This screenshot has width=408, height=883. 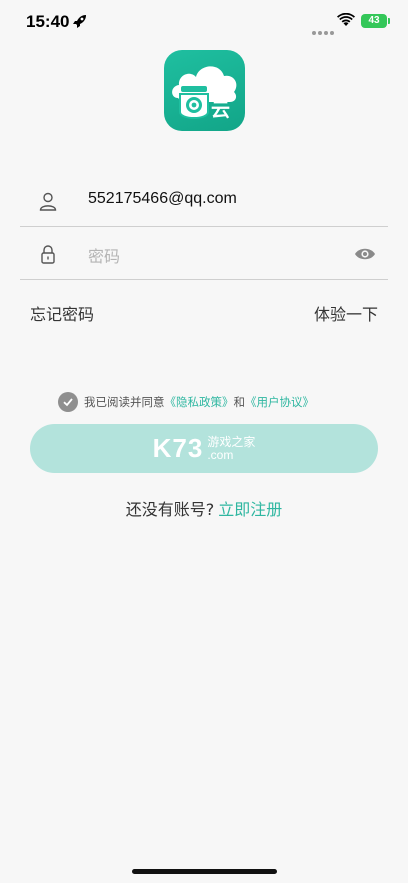 What do you see at coordinates (239, 402) in the screenshot?
I see `agreement-and: 和` at bounding box center [239, 402].